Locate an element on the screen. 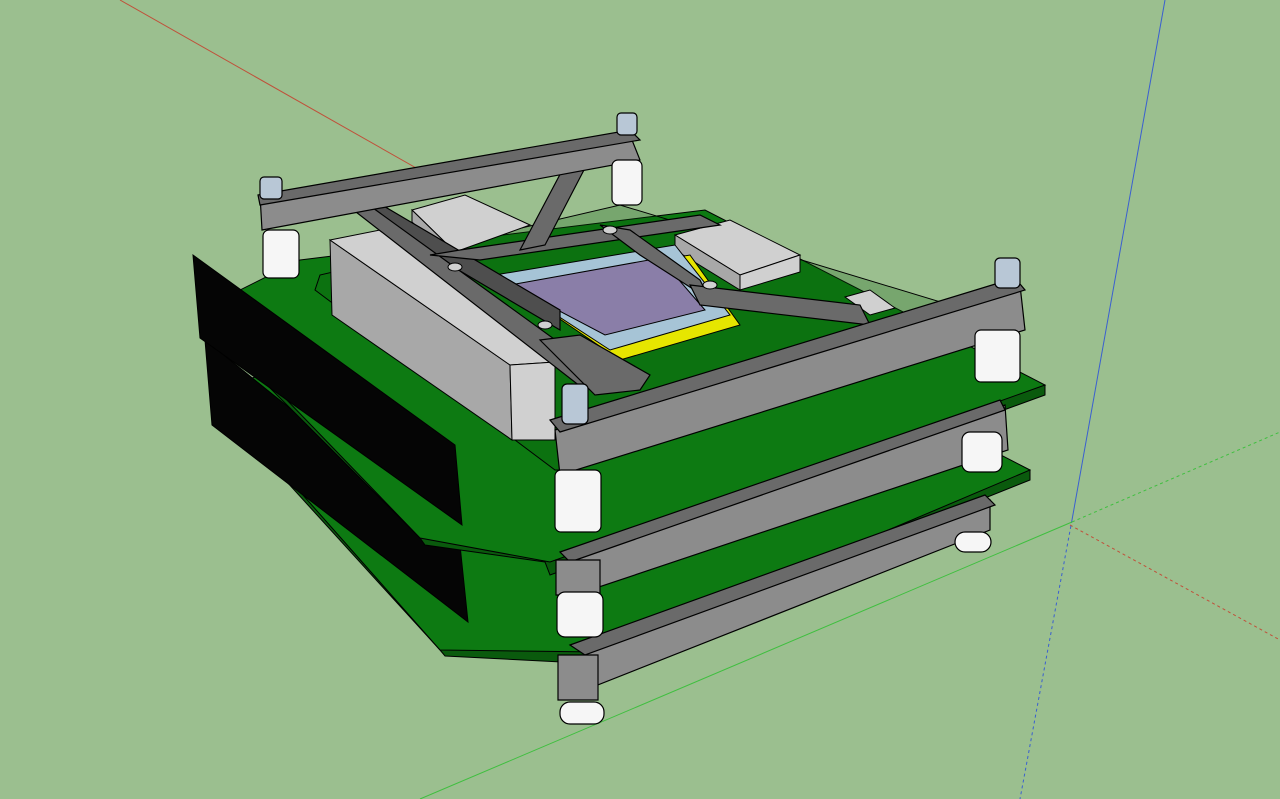 Image resolution: width=1280 pixels, height=799 pixels. lower-frame-end is located at coordinates (578, 677).